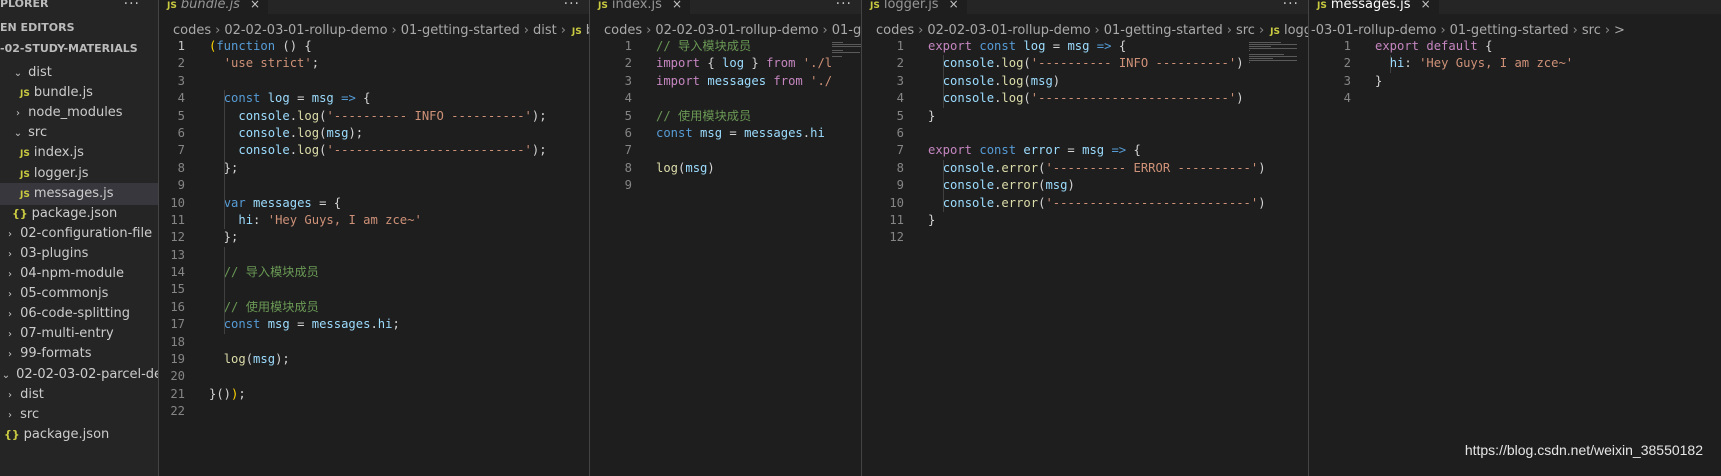 The height and width of the screenshot is (476, 1721). What do you see at coordinates (79, 314) in the screenshot?
I see `folder-item: › 06-code-splitting` at bounding box center [79, 314].